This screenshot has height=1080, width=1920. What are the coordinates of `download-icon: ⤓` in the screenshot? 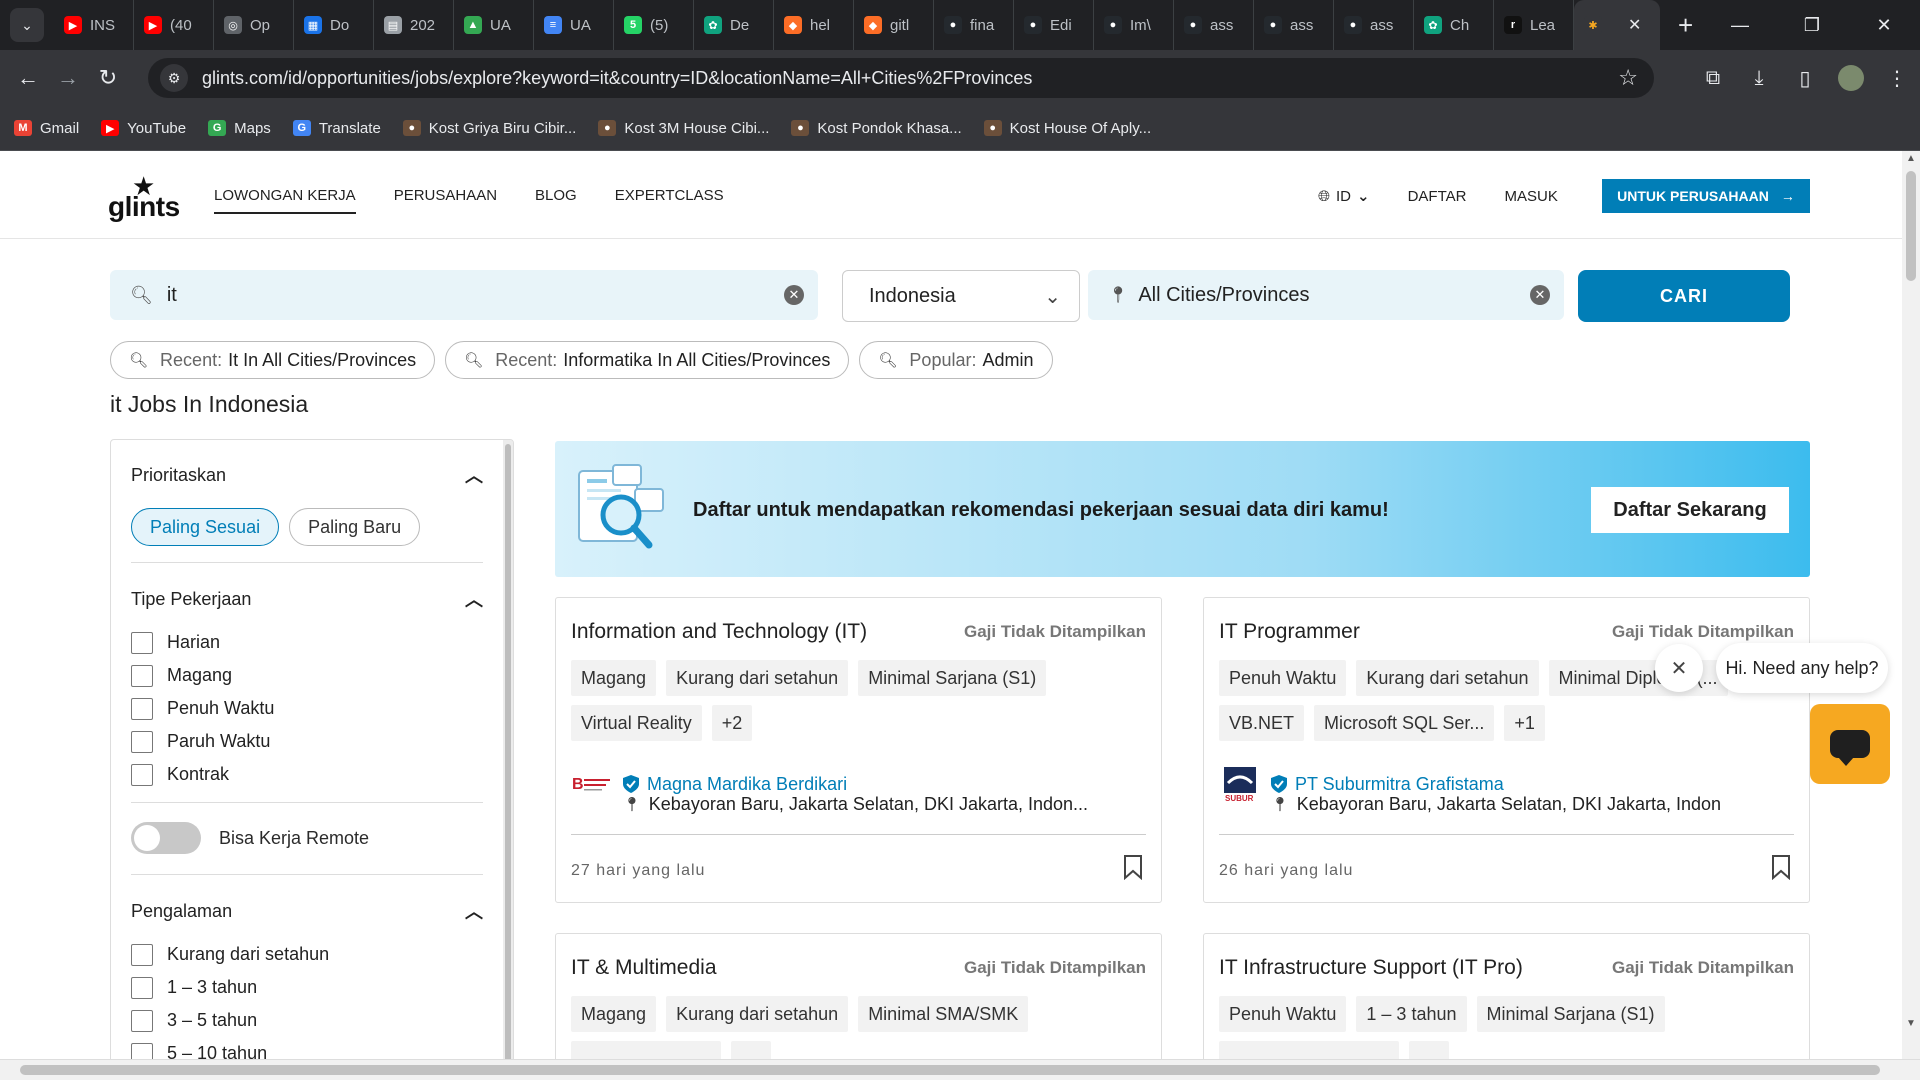 It's located at (1759, 78).